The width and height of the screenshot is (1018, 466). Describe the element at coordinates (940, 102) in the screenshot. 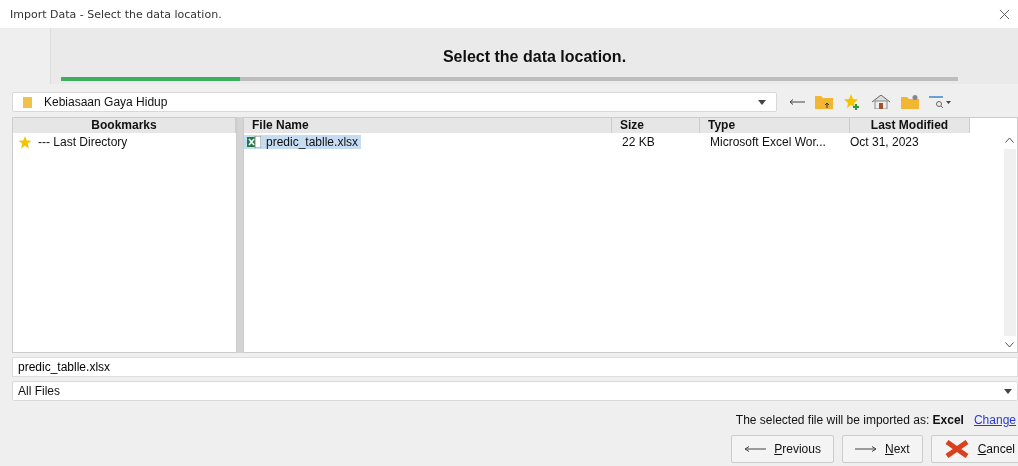

I see `view-menu-icon` at that location.